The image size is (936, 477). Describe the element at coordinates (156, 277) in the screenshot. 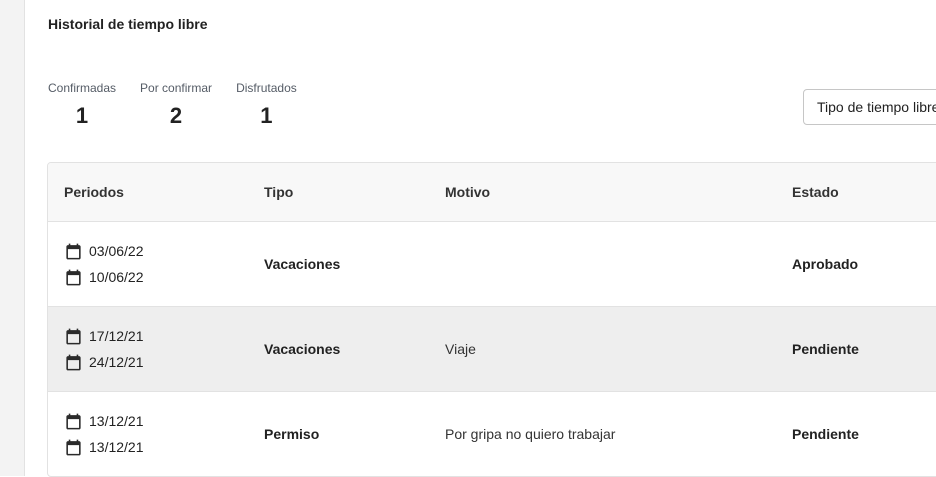

I see `end-date: 10/06/22` at that location.